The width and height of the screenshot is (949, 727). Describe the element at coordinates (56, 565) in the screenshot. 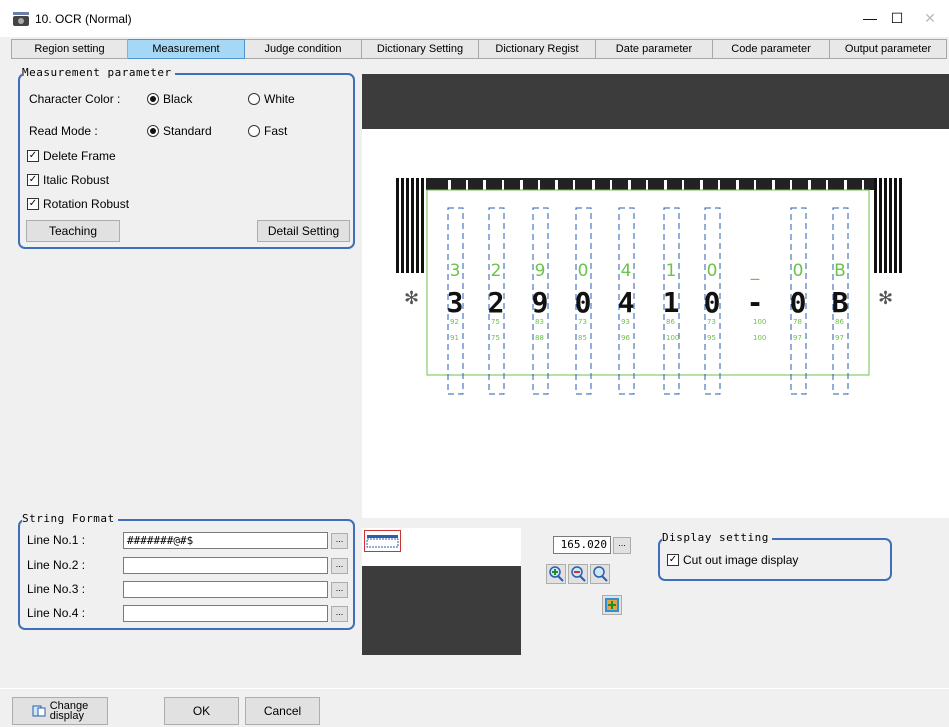

I see `line2-label: Line No.2 :` at that location.